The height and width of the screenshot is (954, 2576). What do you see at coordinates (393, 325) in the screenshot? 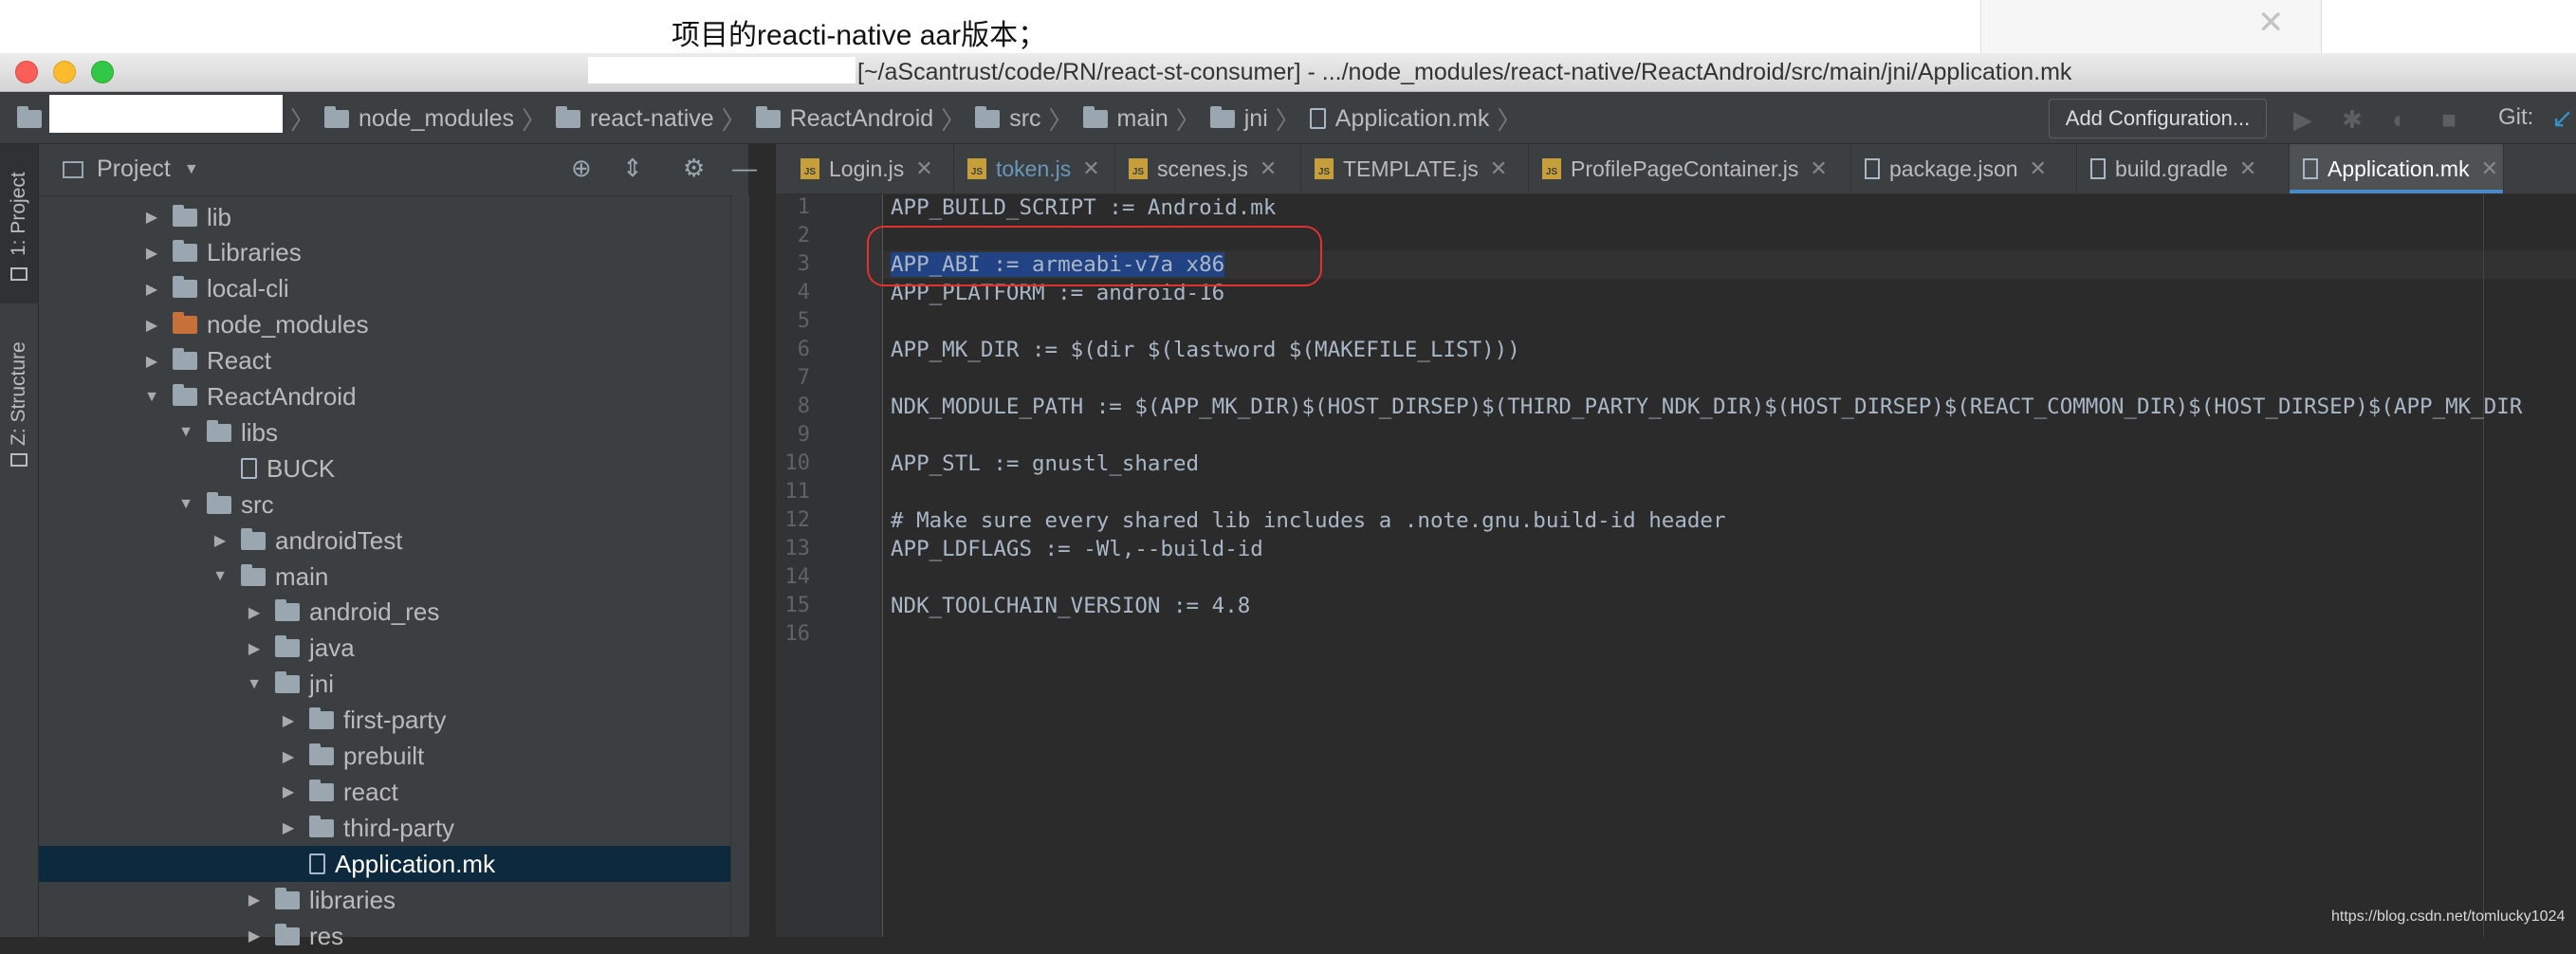
I see `tree-item: ▶ node_modules` at bounding box center [393, 325].